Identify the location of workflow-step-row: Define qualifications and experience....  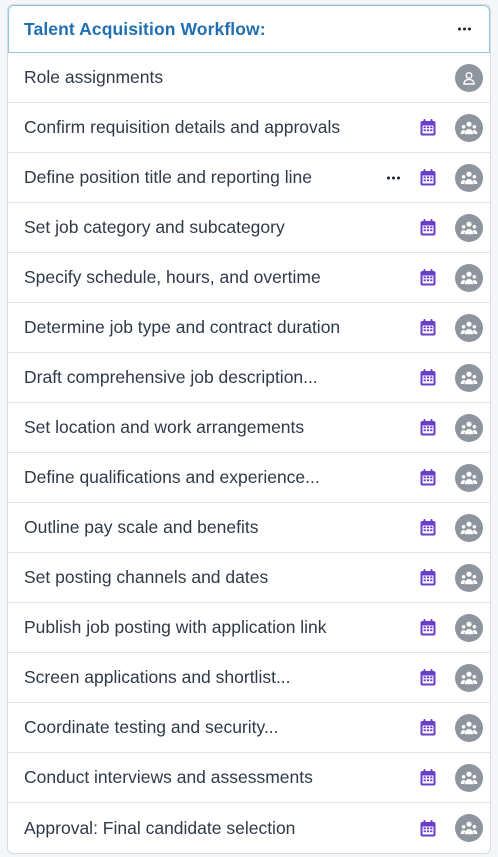
(249, 478).